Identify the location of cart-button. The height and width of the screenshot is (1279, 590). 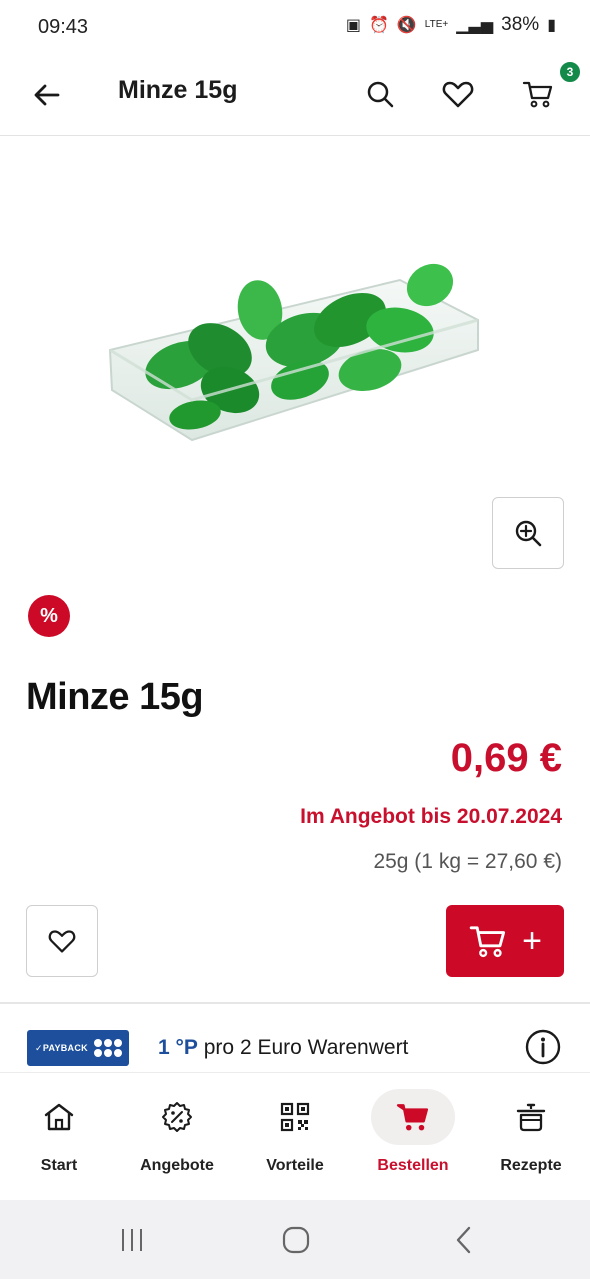
(538, 94).